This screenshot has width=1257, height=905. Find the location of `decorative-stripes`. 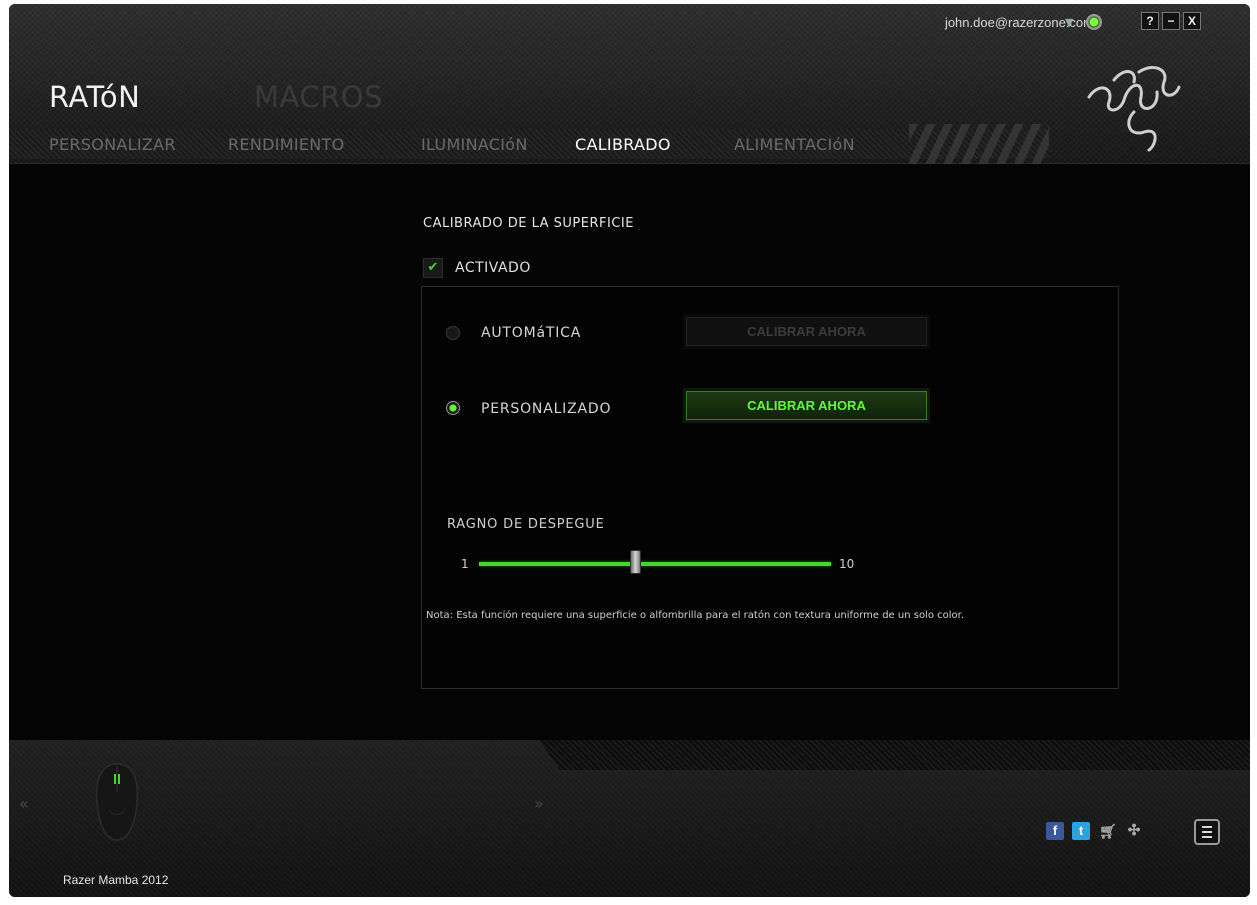

decorative-stripes is located at coordinates (979, 144).